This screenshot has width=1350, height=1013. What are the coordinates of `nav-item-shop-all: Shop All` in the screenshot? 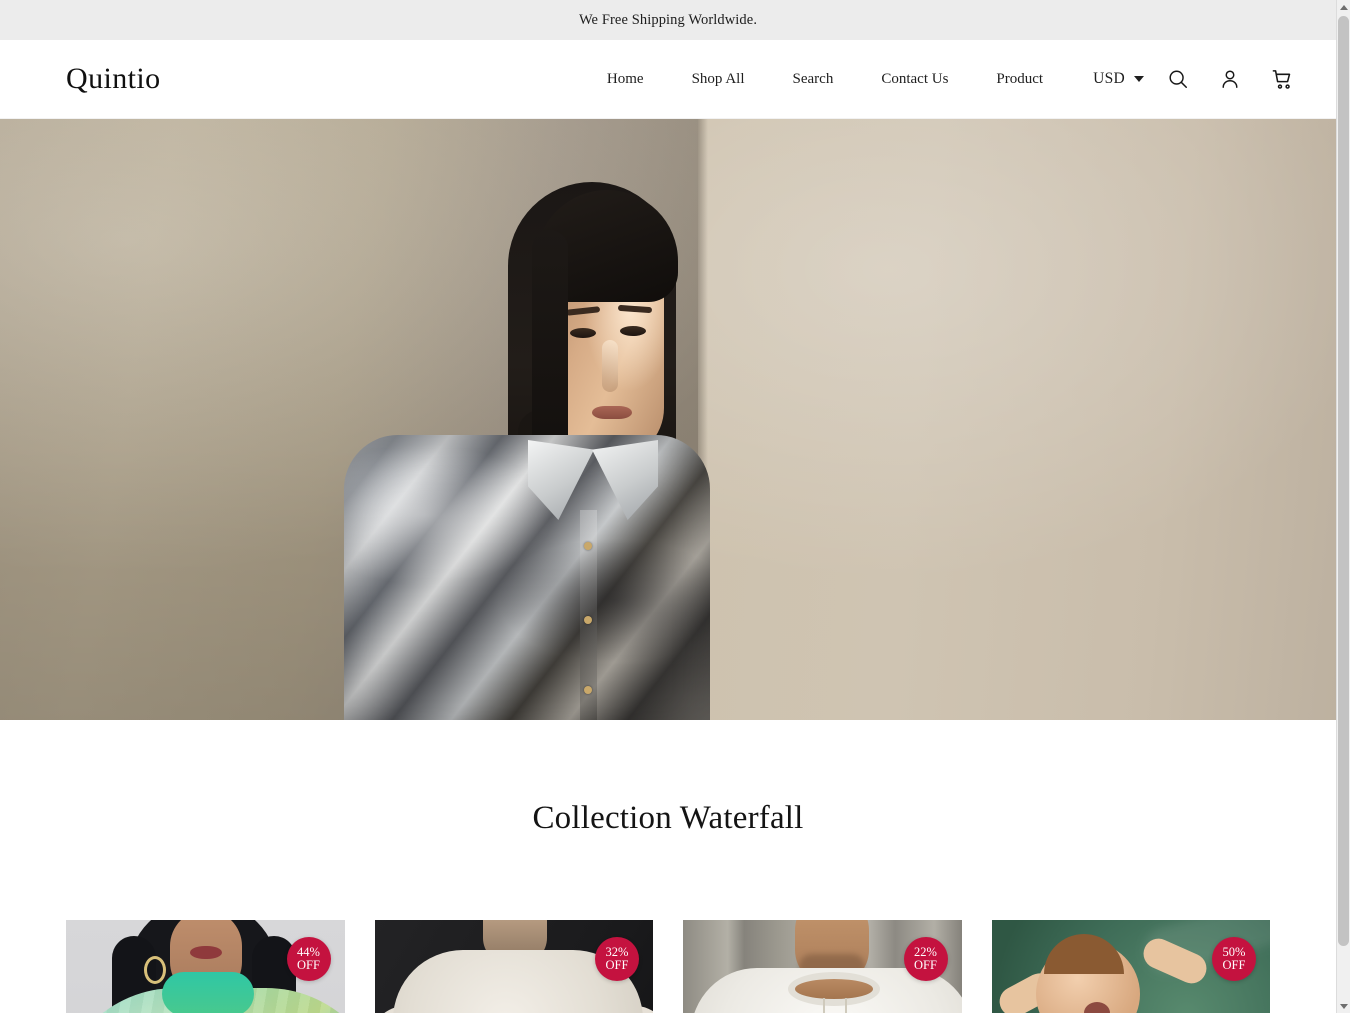 It's located at (718, 79).